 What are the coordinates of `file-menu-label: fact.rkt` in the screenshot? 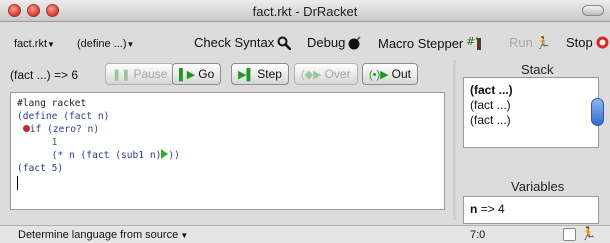 It's located at (31, 44).